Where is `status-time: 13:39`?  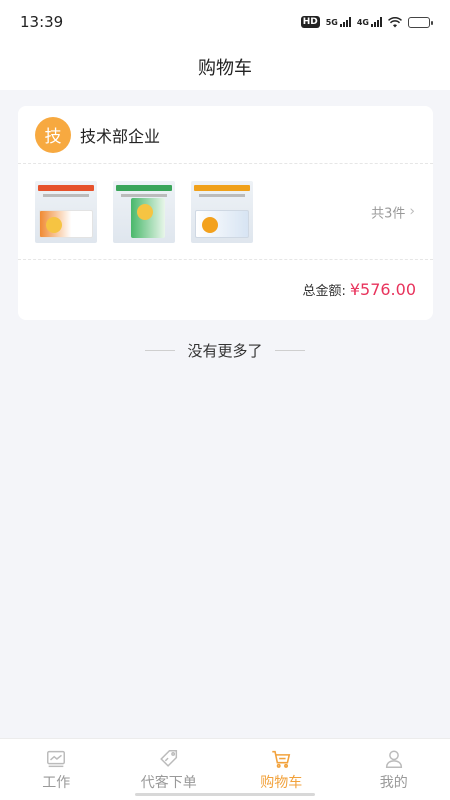
status-time: 13:39 is located at coordinates (42, 22).